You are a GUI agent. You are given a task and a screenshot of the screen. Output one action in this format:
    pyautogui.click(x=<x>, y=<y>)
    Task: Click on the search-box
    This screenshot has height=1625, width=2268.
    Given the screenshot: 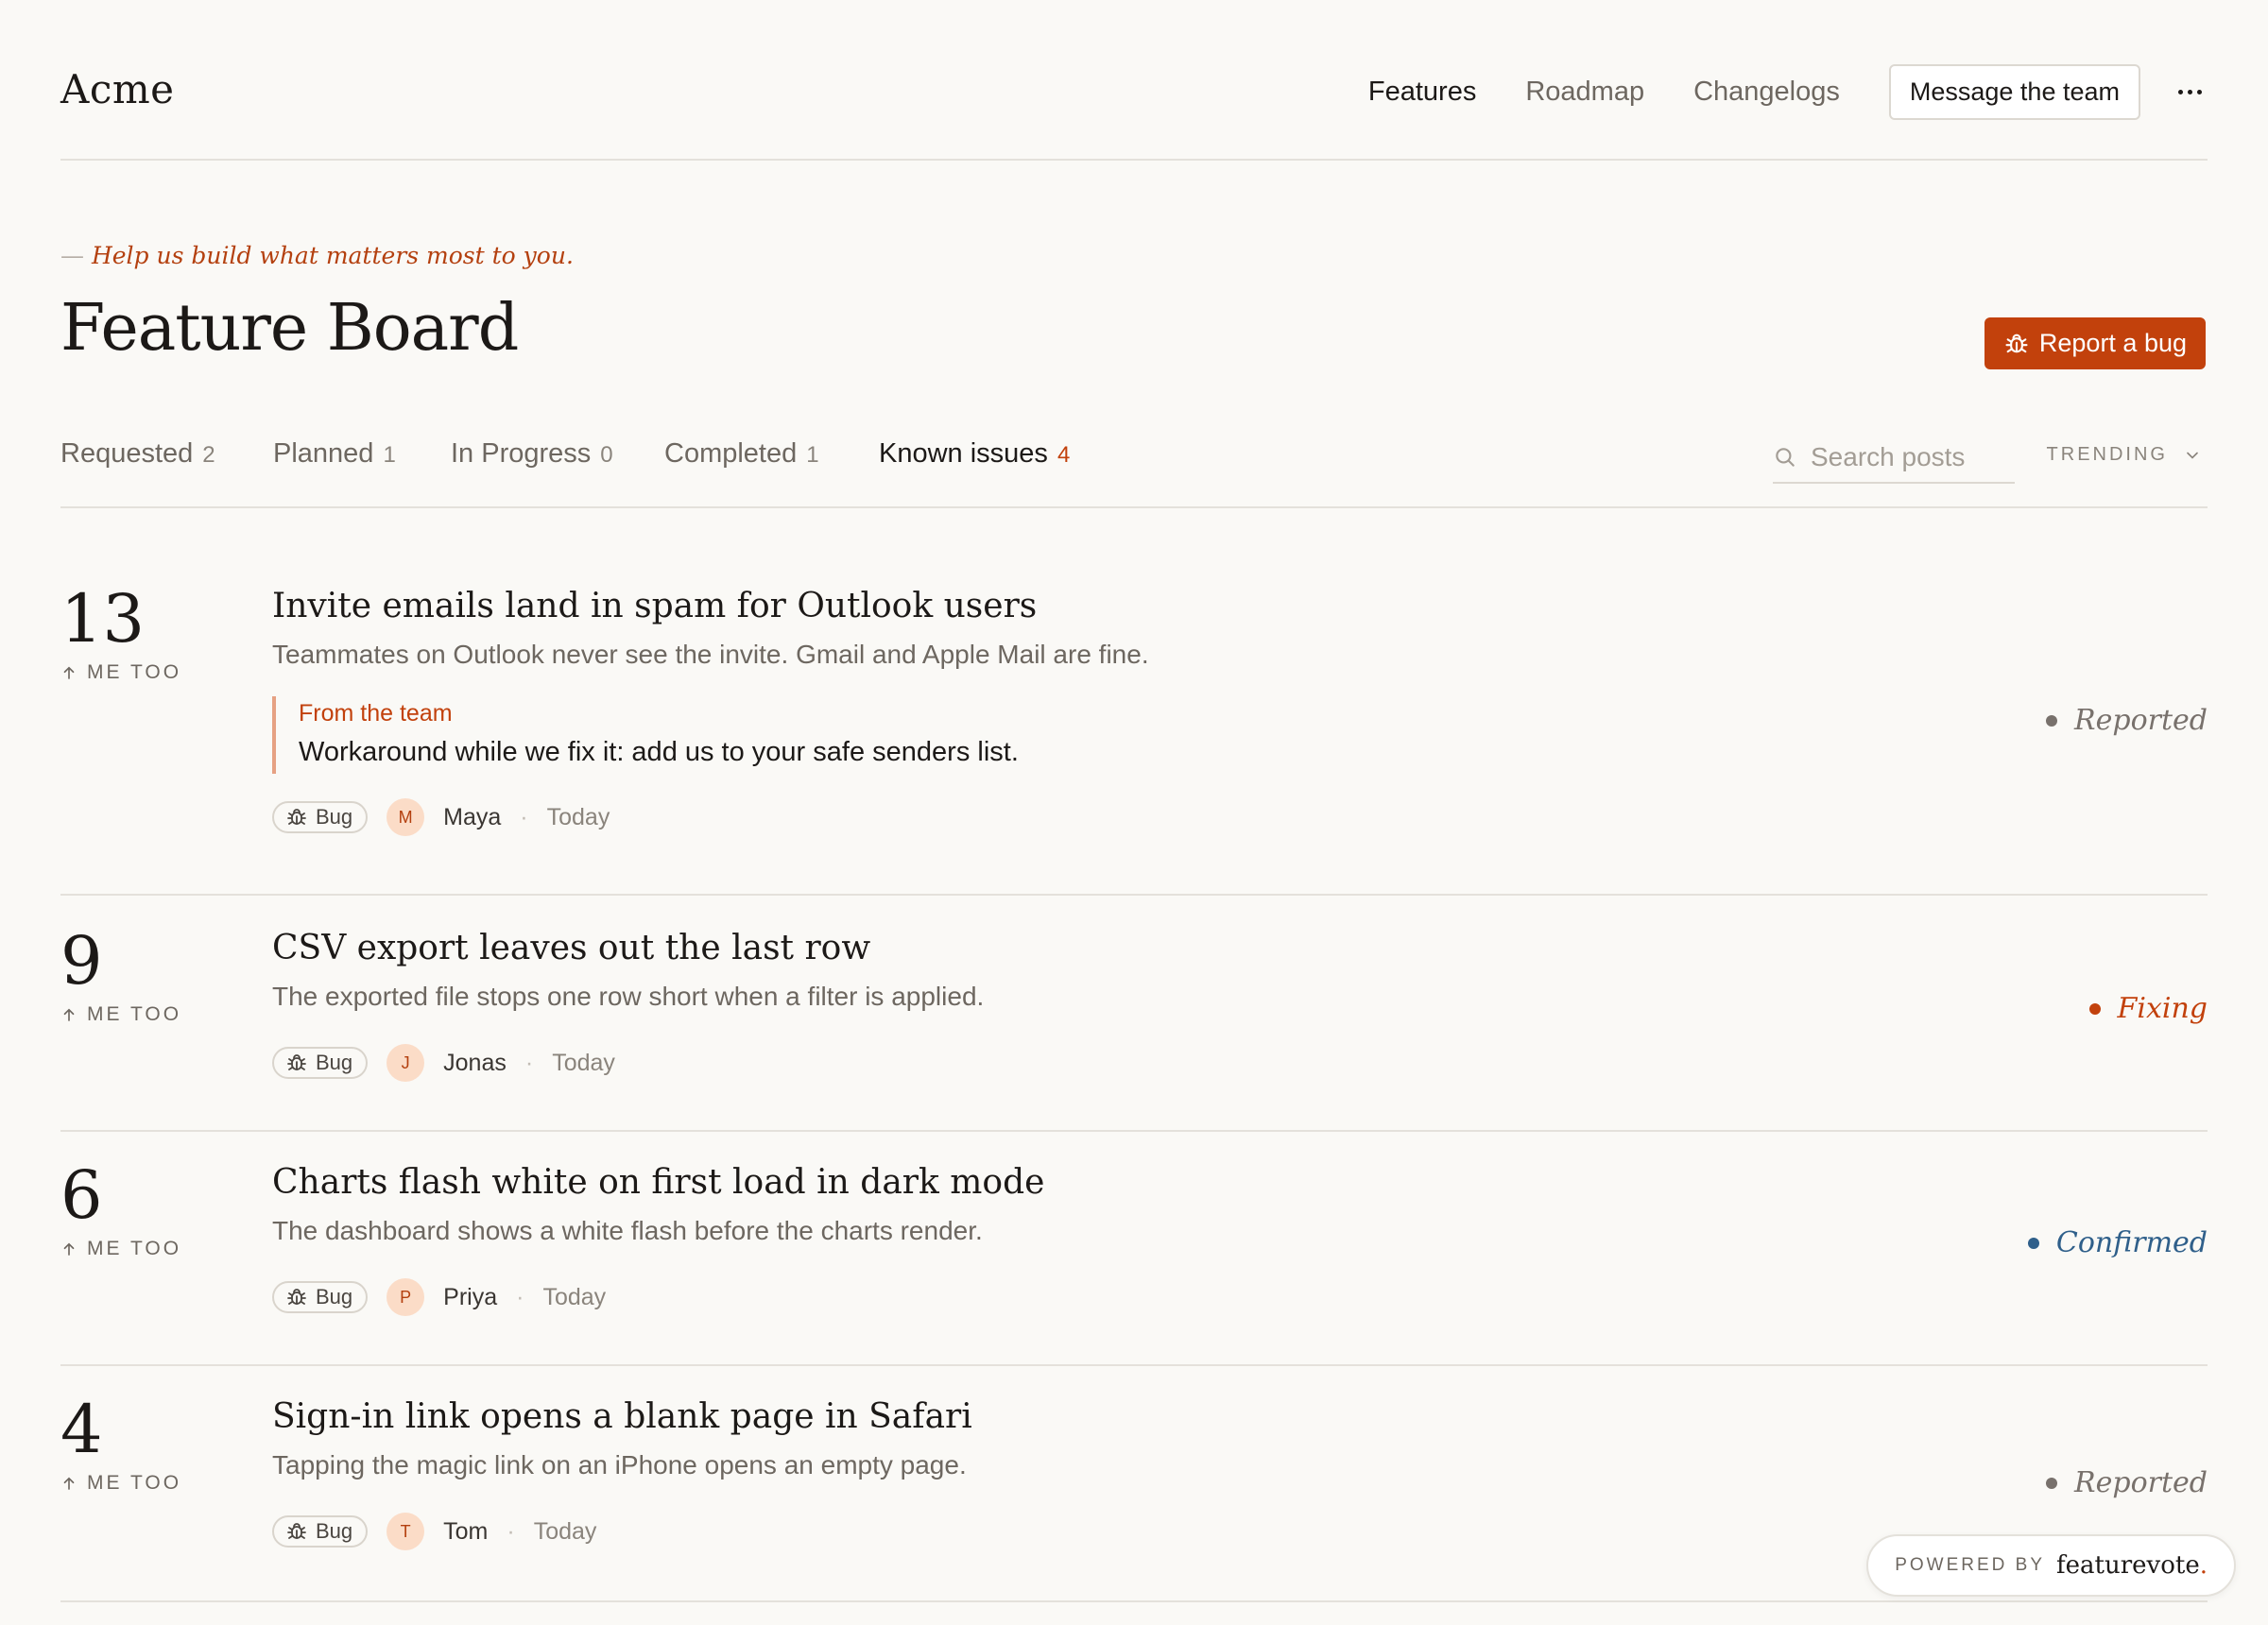 What is the action you would take?
    pyautogui.click(x=1894, y=459)
    